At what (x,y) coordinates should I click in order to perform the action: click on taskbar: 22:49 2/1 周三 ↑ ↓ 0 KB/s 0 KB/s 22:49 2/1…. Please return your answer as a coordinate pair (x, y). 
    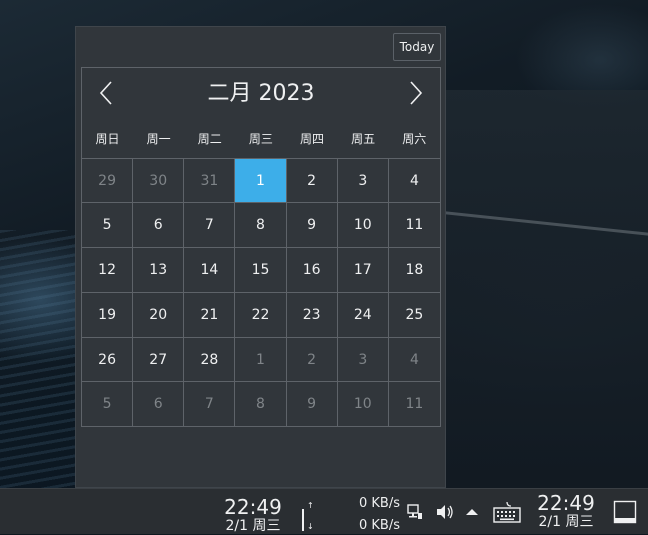
    Looking at the image, I should click on (324, 511).